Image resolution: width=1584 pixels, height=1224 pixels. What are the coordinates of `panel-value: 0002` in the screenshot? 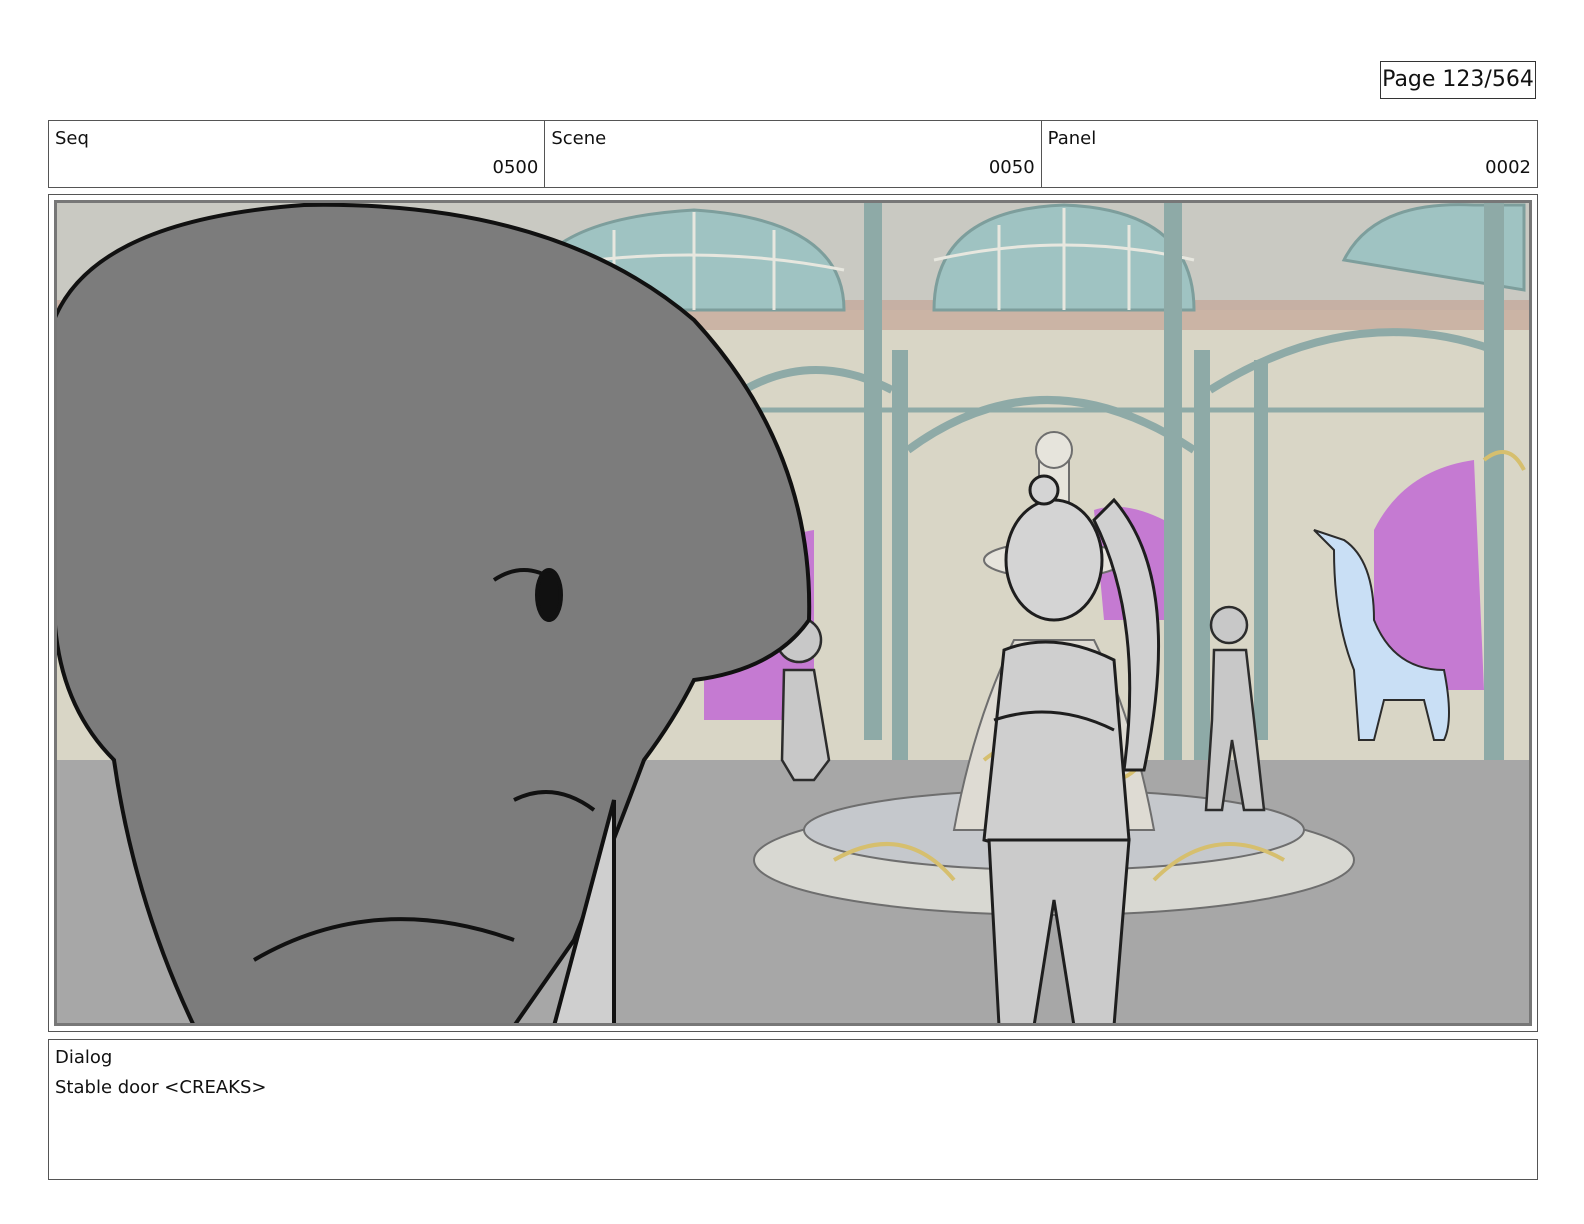 It's located at (1508, 167).